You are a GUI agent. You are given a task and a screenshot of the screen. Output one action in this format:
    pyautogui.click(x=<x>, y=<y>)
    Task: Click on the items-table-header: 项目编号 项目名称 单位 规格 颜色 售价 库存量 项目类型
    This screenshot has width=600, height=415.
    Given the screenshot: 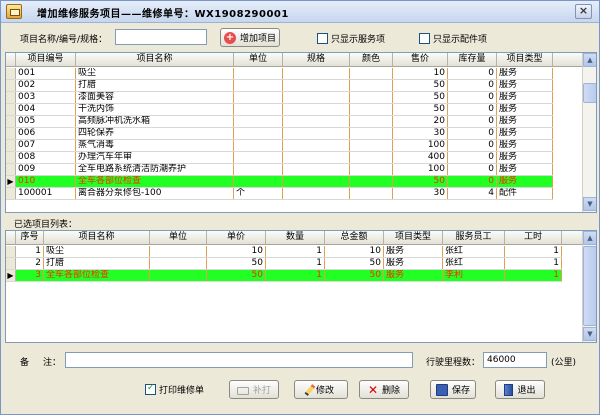 What is the action you would take?
    pyautogui.click(x=294, y=60)
    